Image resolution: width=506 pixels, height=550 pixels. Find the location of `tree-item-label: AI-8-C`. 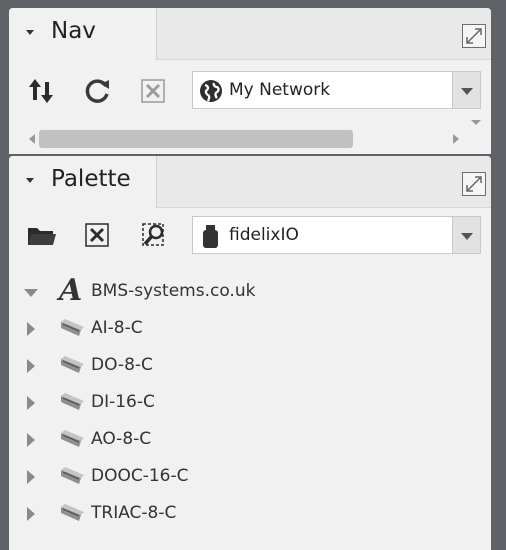

tree-item-label: AI-8-C is located at coordinates (117, 328).